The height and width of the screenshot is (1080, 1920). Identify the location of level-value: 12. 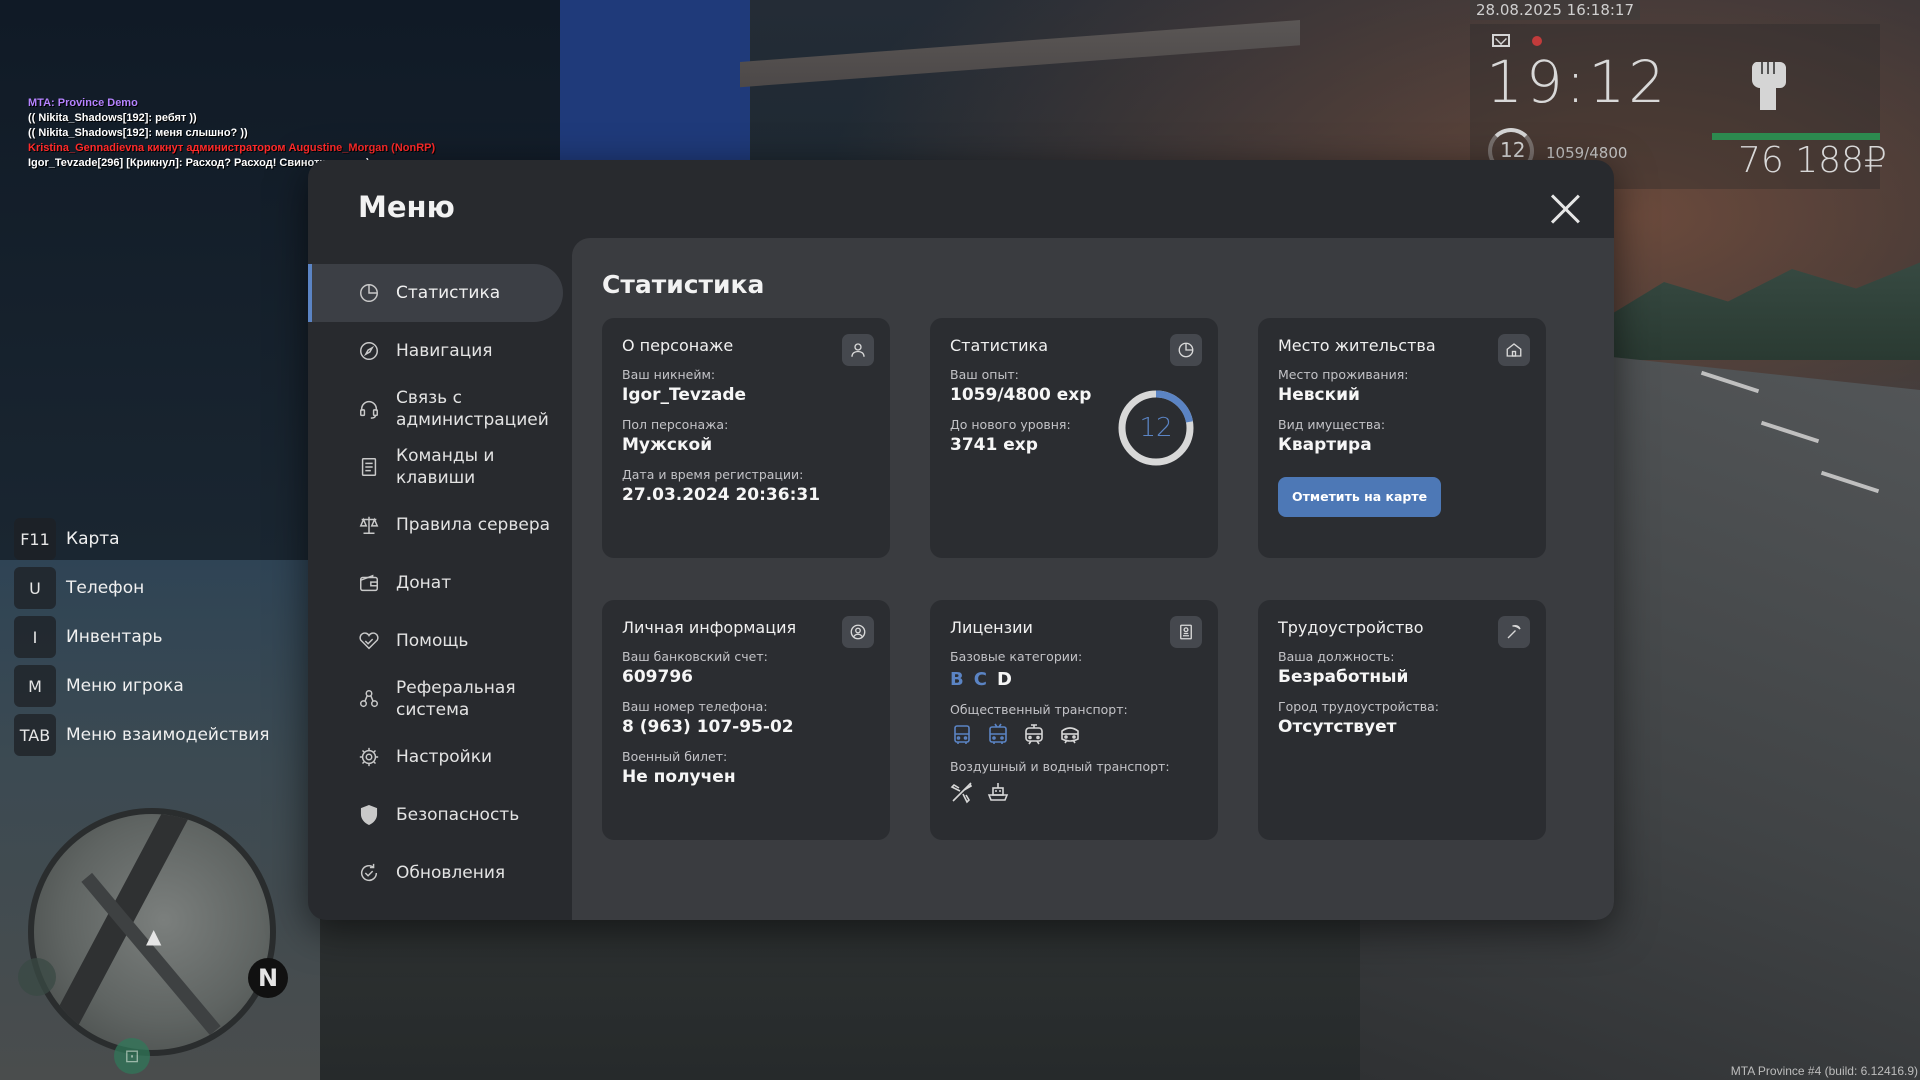
(1156, 428).